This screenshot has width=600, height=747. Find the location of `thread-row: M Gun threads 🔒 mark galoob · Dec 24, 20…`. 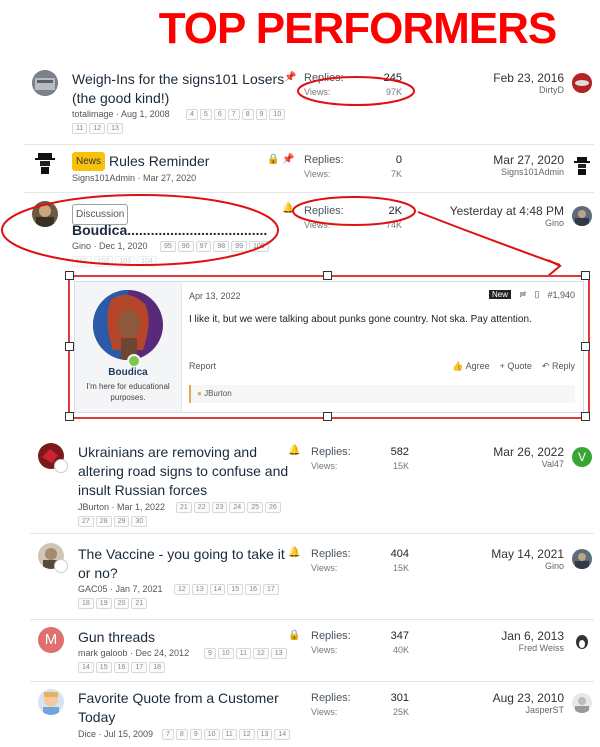

thread-row: M Gun threads 🔒 mark galoob · Dec 24, 20… is located at coordinates (312, 650).